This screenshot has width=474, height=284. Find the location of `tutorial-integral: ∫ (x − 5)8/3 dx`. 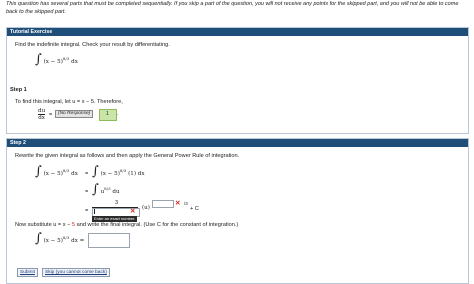

tutorial-integral: ∫ (x − 5)8/3 dx is located at coordinates (56, 59).